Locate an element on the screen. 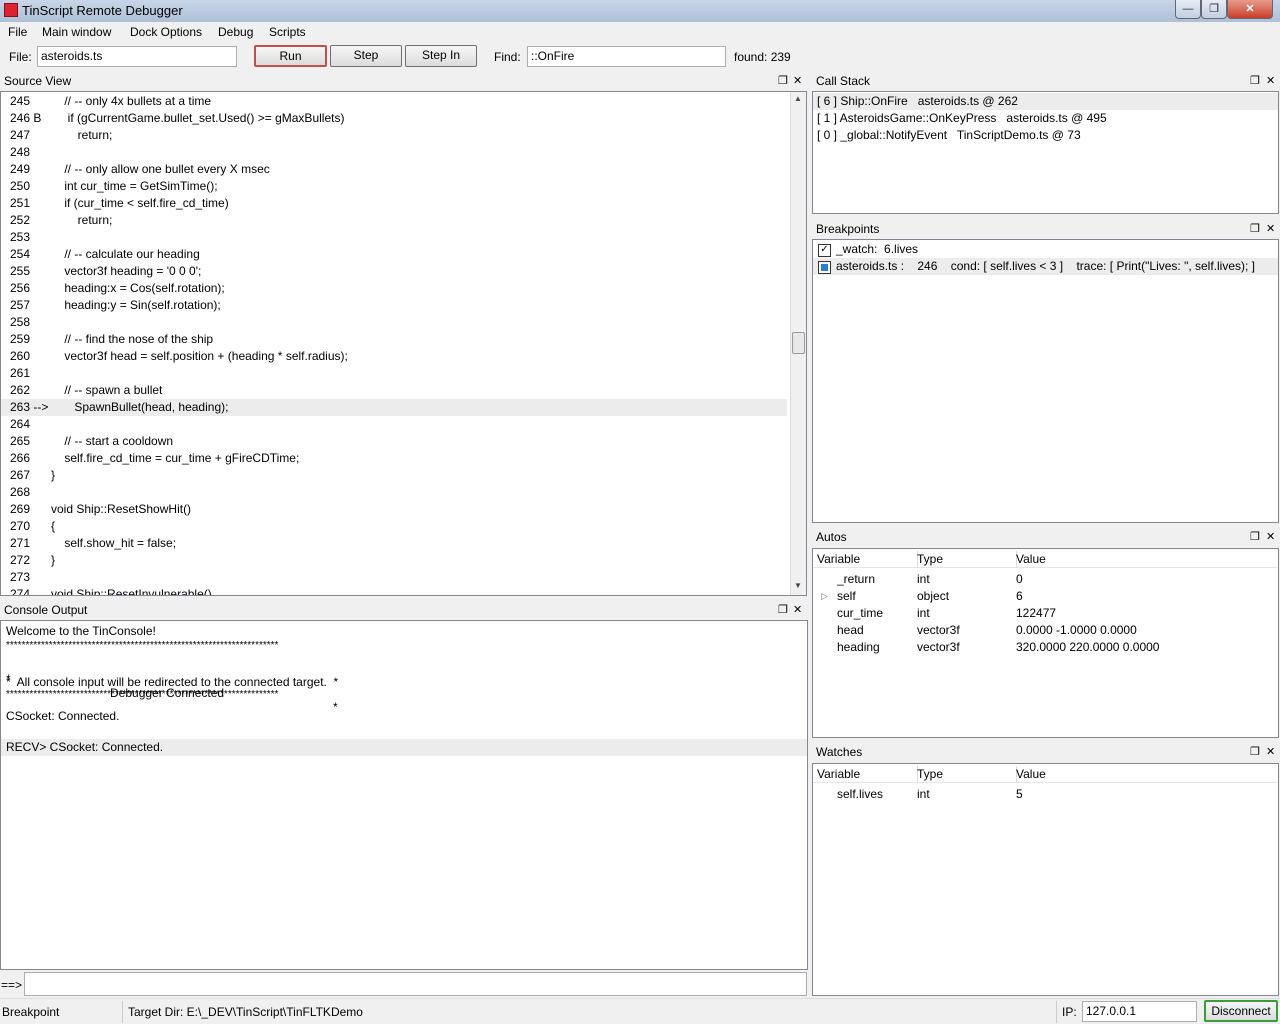 Image resolution: width=1280 pixels, height=1024 pixels. line-number: 266 is located at coordinates (32, 458).